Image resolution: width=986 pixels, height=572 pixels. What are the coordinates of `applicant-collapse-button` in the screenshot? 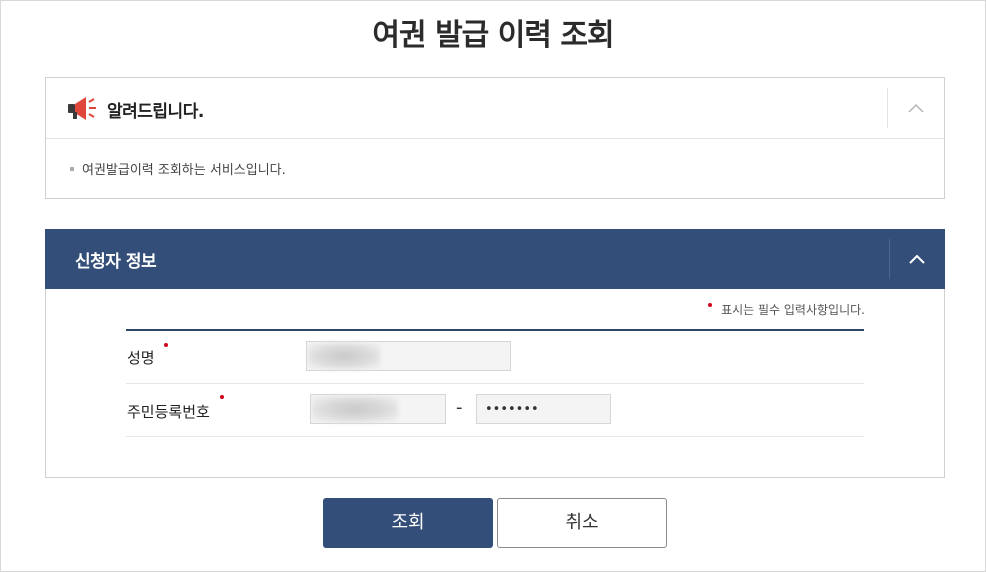 It's located at (917, 259).